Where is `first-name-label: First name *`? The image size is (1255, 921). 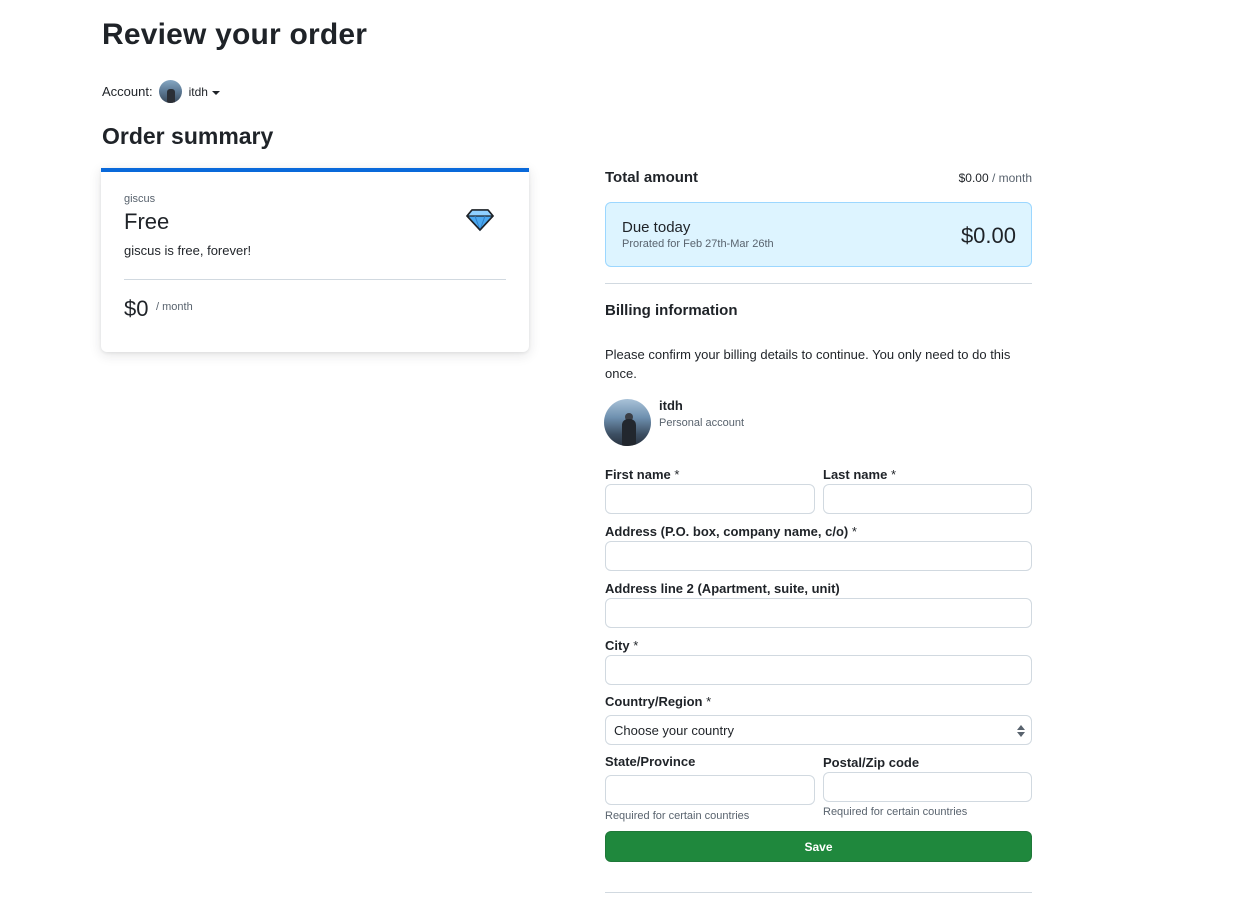
first-name-label: First name * is located at coordinates (642, 474).